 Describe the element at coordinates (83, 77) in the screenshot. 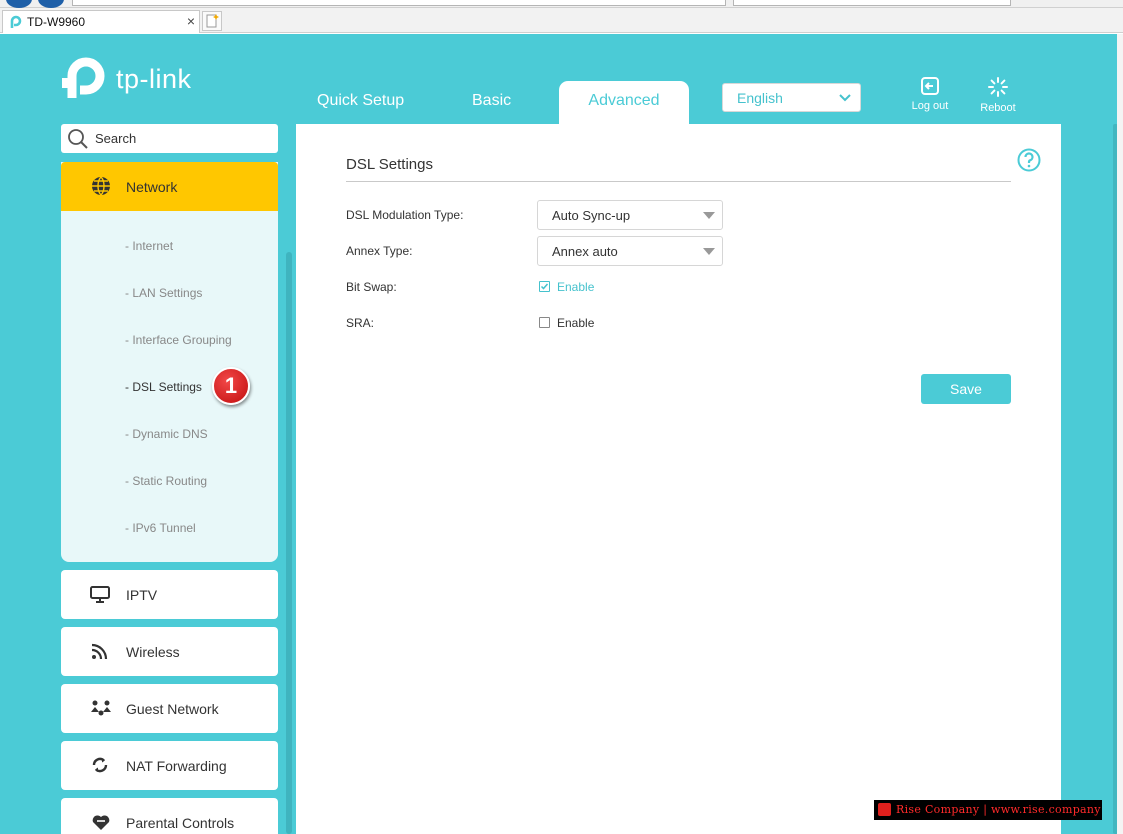

I see `tplink-logo-icon` at that location.